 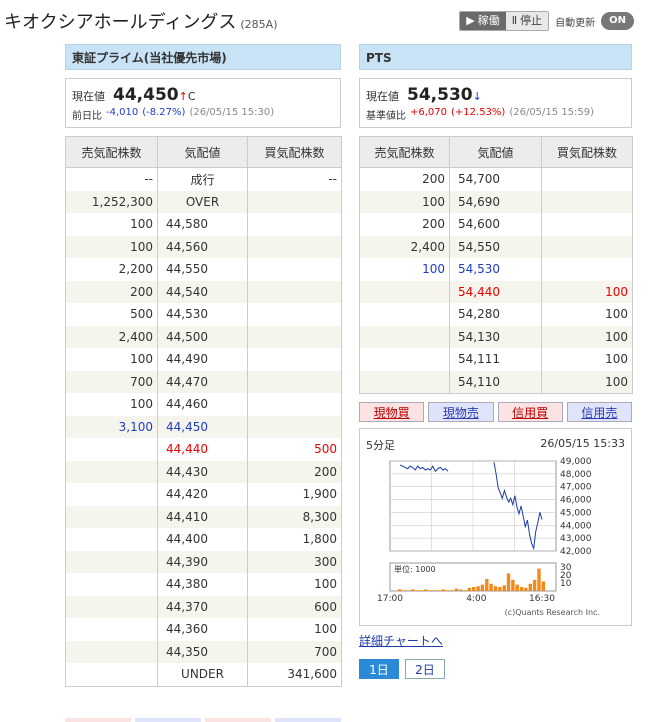 What do you see at coordinates (576, 513) in the screenshot?
I see `y-tick-label: 45,000` at bounding box center [576, 513].